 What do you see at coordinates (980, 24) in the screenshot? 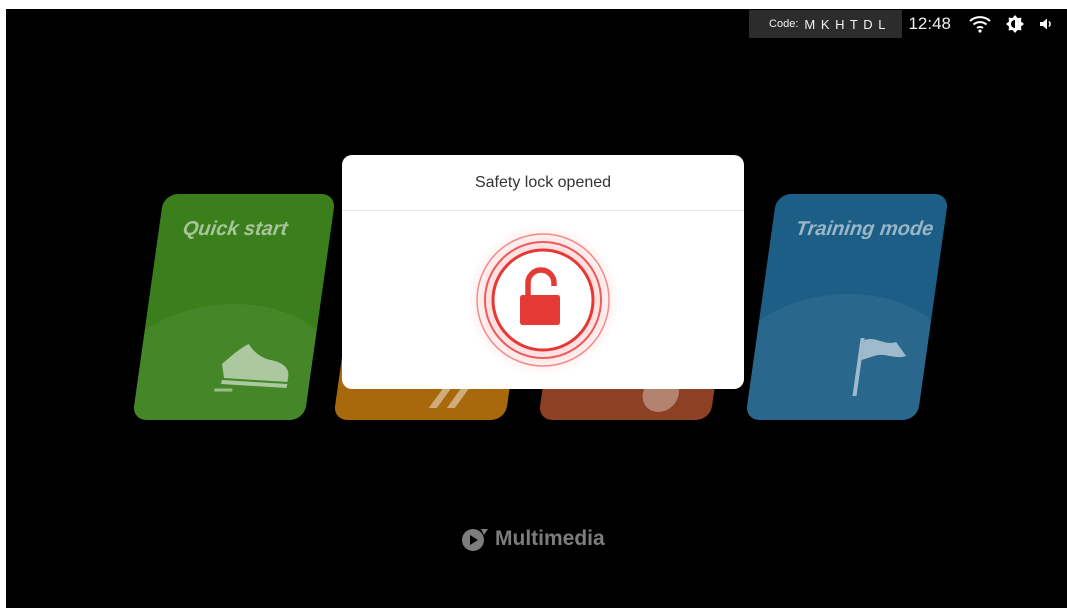
I see `wifi-icon` at bounding box center [980, 24].